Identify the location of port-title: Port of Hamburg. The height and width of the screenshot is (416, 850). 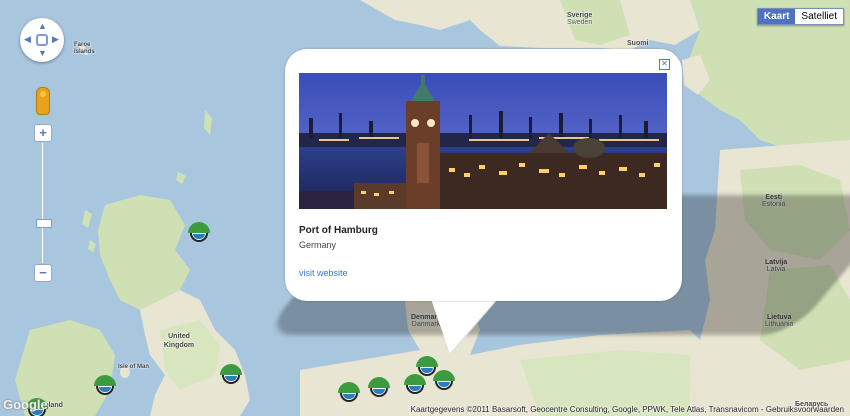
(338, 230).